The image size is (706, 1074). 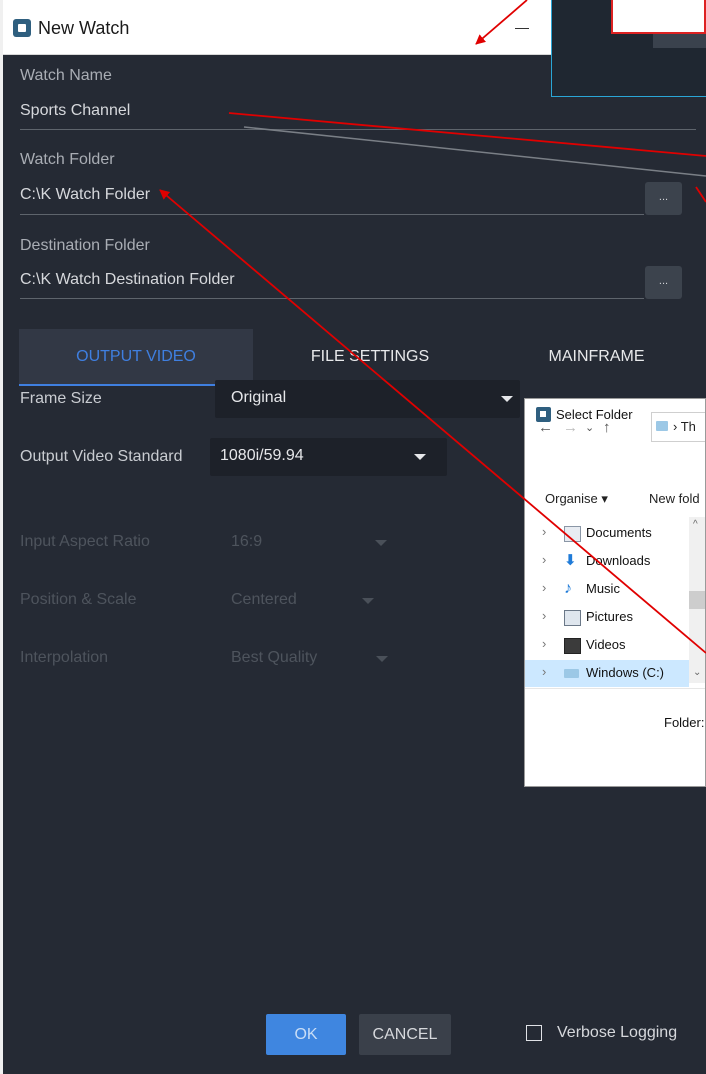 What do you see at coordinates (22, 28) in the screenshot?
I see `app-icon` at bounding box center [22, 28].